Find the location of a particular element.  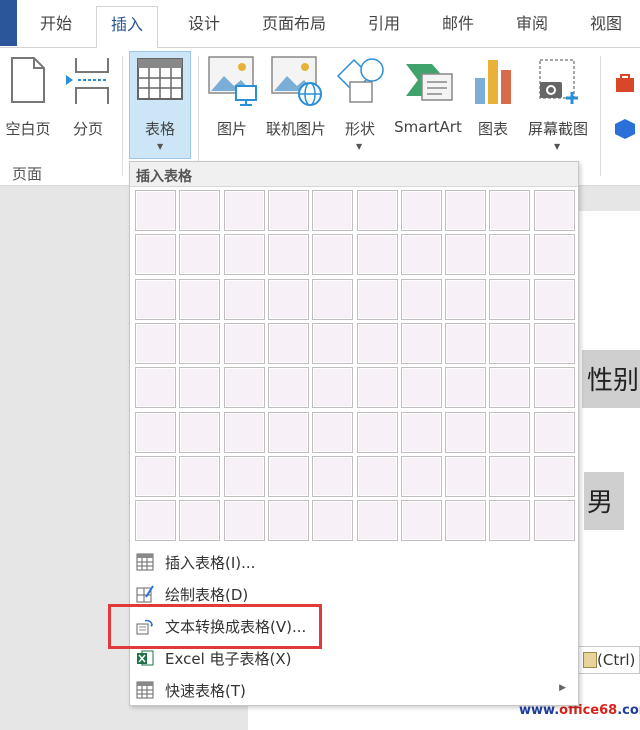

screenshot-button: 屏幕截图 ▼ is located at coordinates (558, 106).